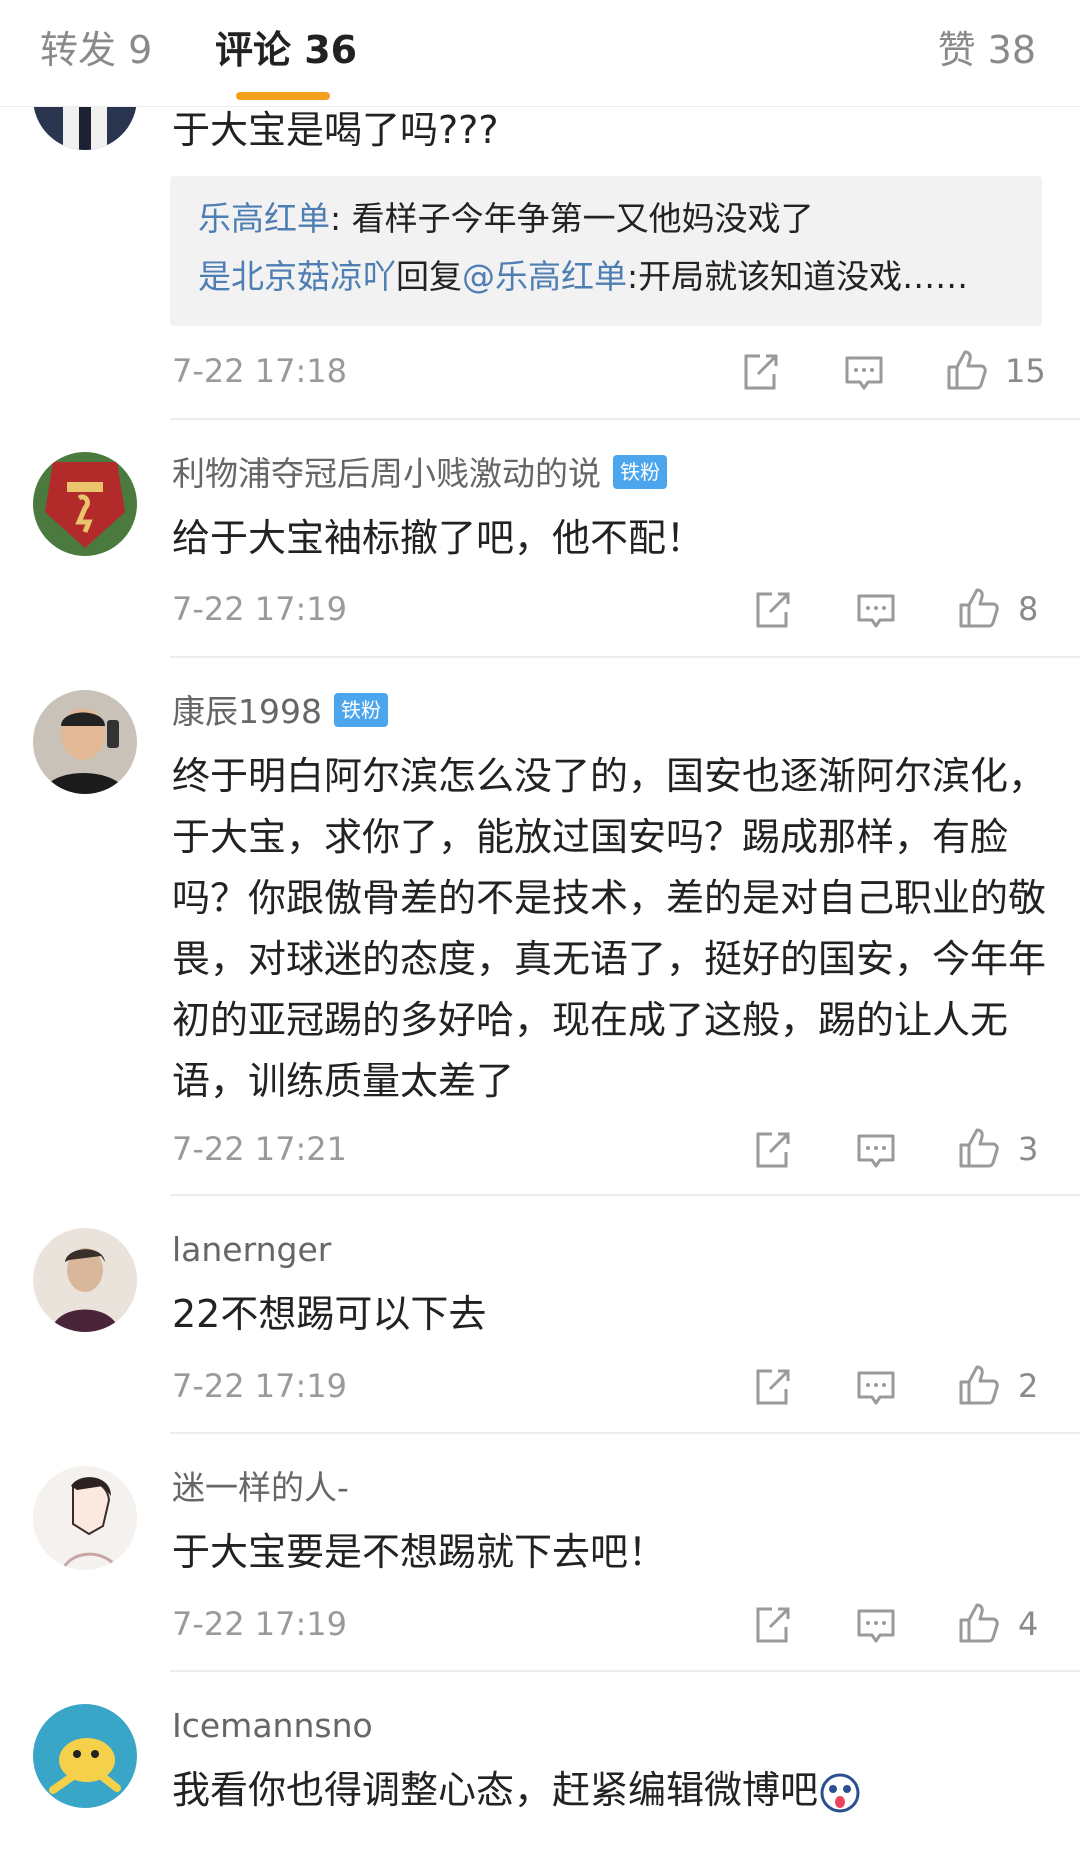 Image resolution: width=1080 pixels, height=1851 pixels. What do you see at coordinates (1025, 371) in the screenshot?
I see `like-count: 15` at bounding box center [1025, 371].